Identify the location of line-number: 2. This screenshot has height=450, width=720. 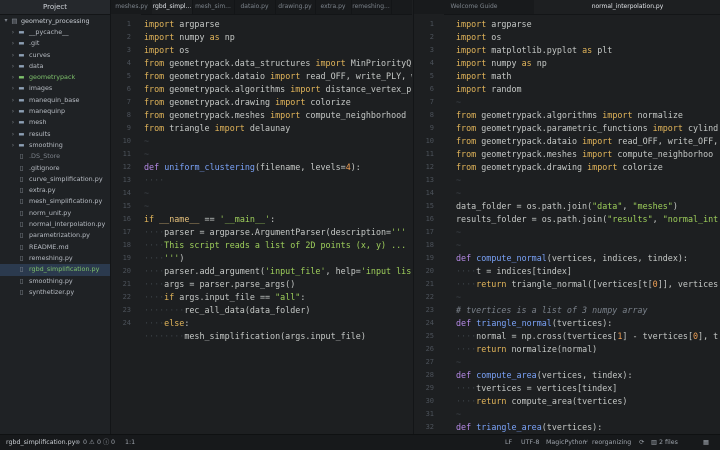
(431, 37).